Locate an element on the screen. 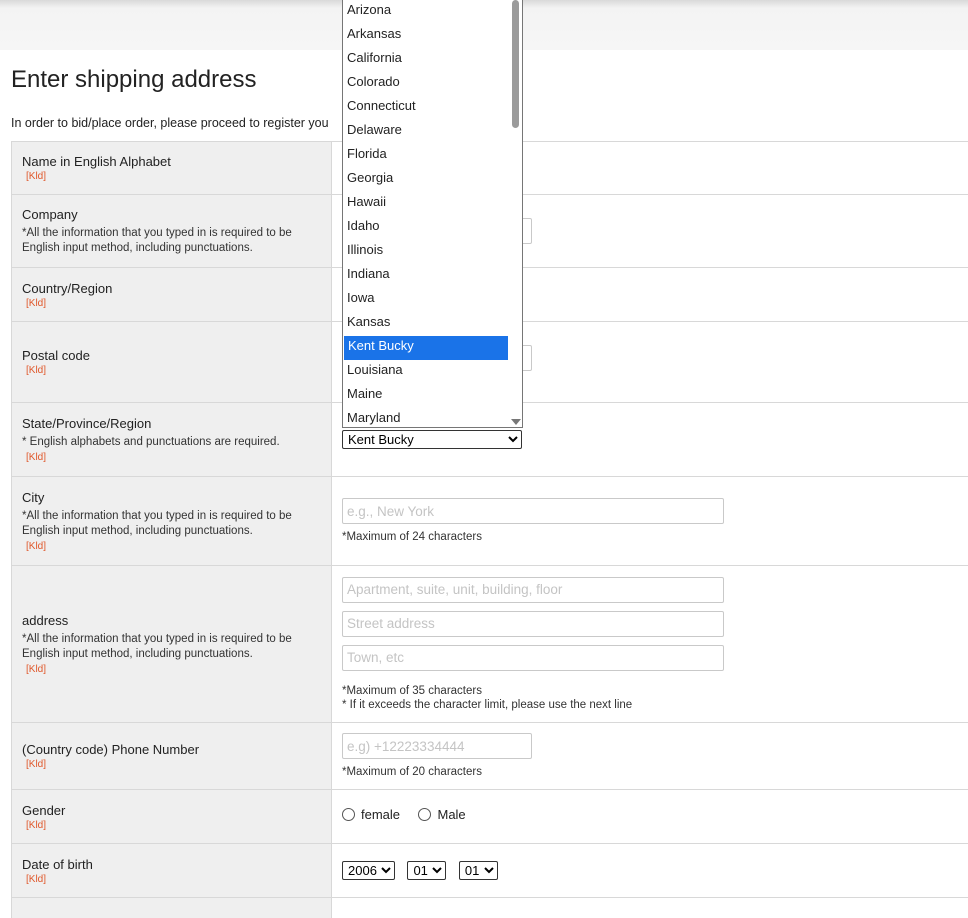  state-option: Maryland is located at coordinates (424, 418).